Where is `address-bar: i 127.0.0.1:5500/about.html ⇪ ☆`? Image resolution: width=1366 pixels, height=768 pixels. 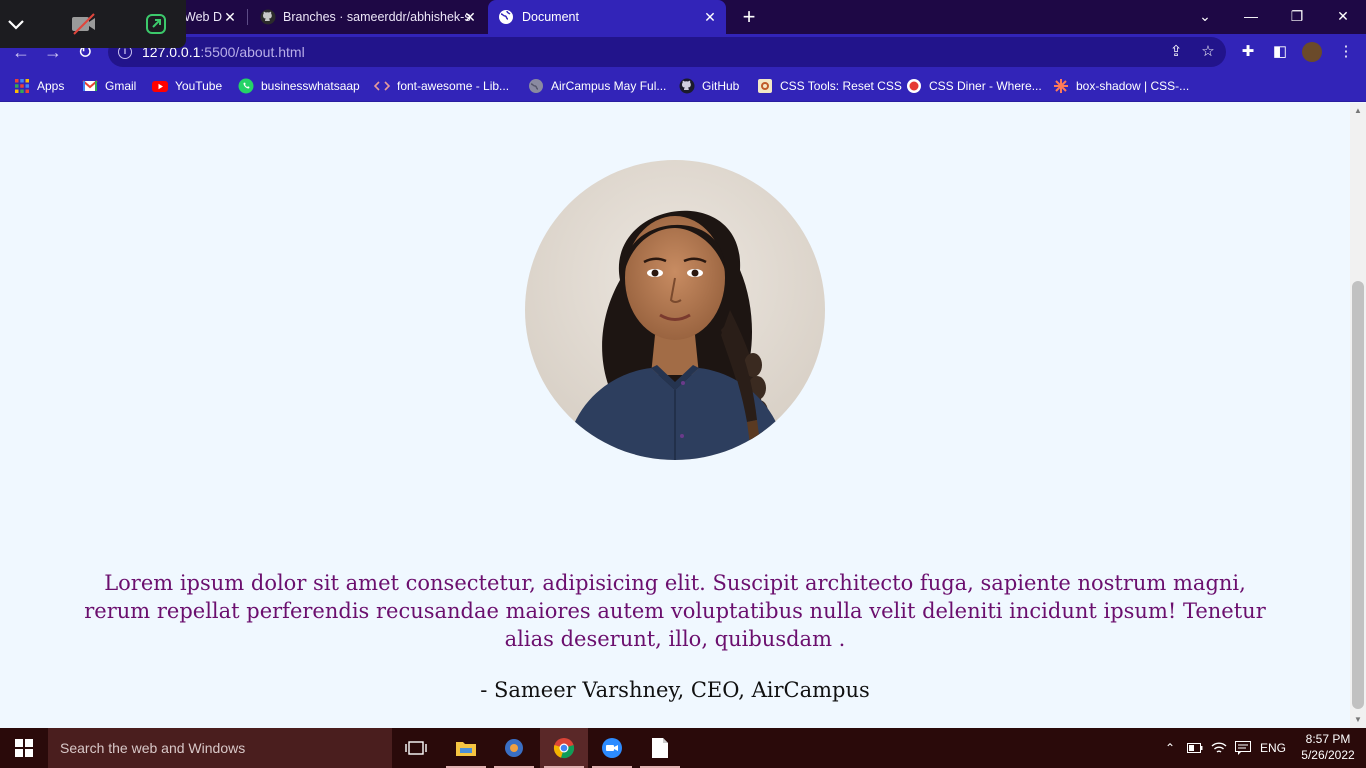
address-bar: i 127.0.0.1:5500/about.html ⇪ ☆ is located at coordinates (667, 52).